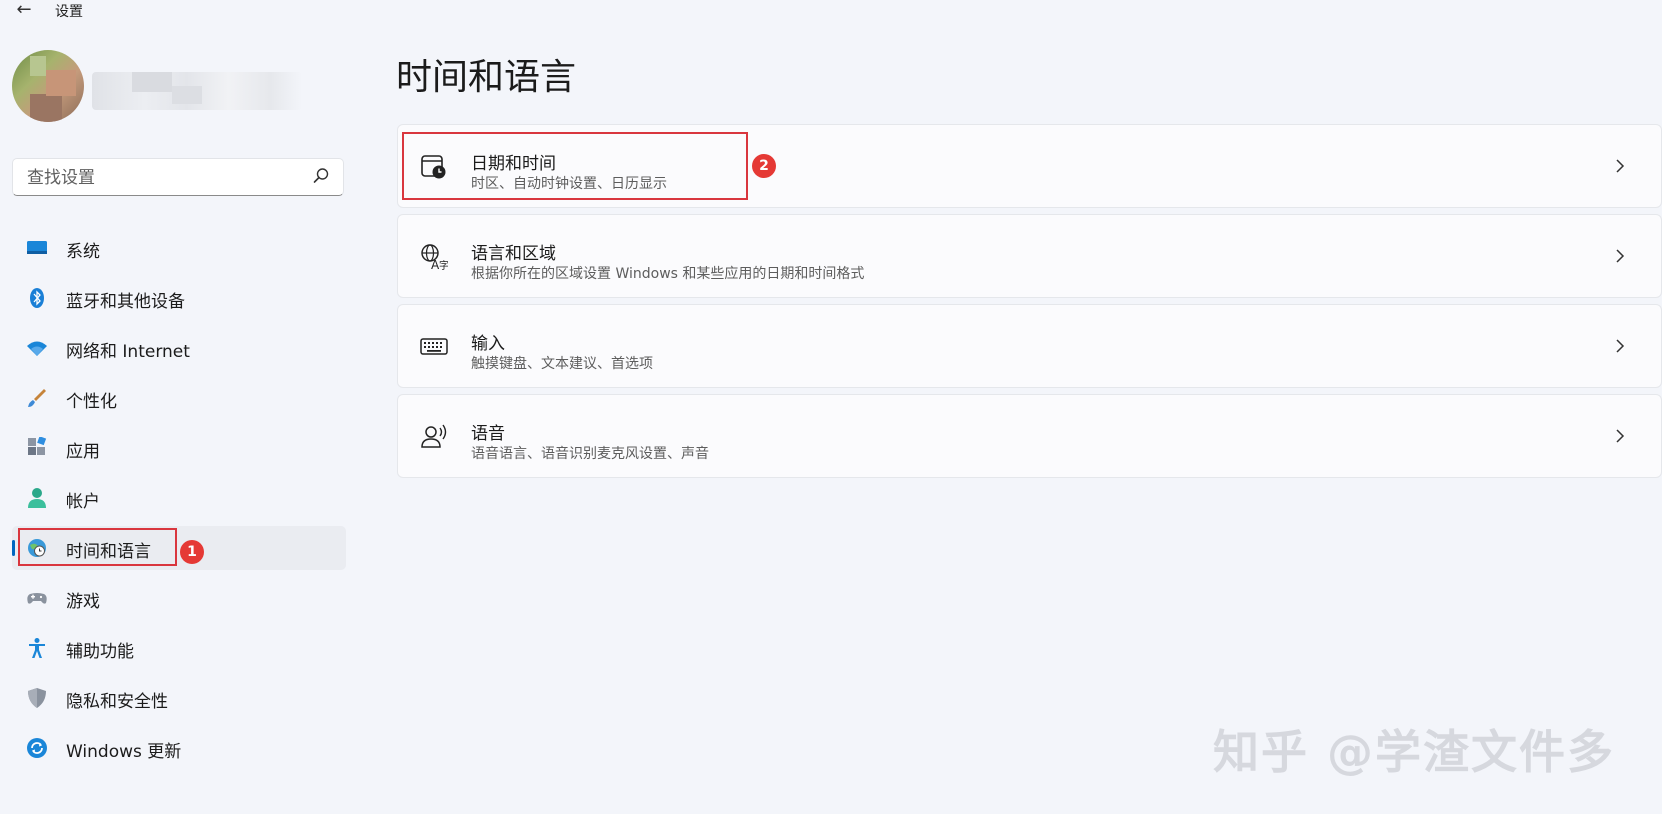  What do you see at coordinates (562, 364) in the screenshot?
I see `card-subtitle: 触摸键盘、文本建议、首选项` at bounding box center [562, 364].